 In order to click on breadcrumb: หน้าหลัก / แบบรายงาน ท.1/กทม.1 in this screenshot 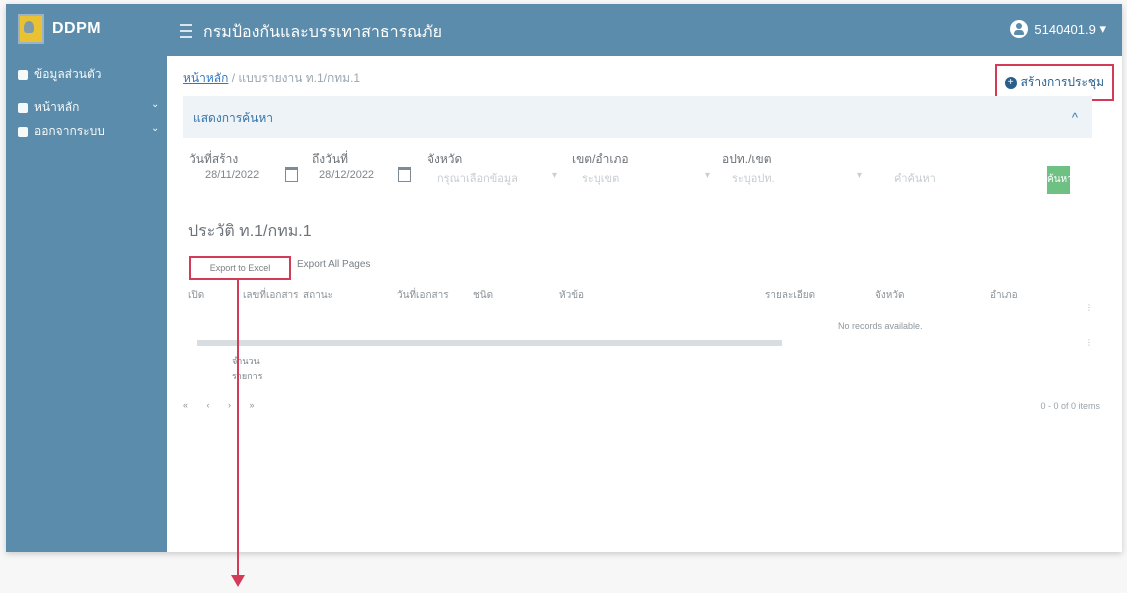, I will do `click(271, 78)`.